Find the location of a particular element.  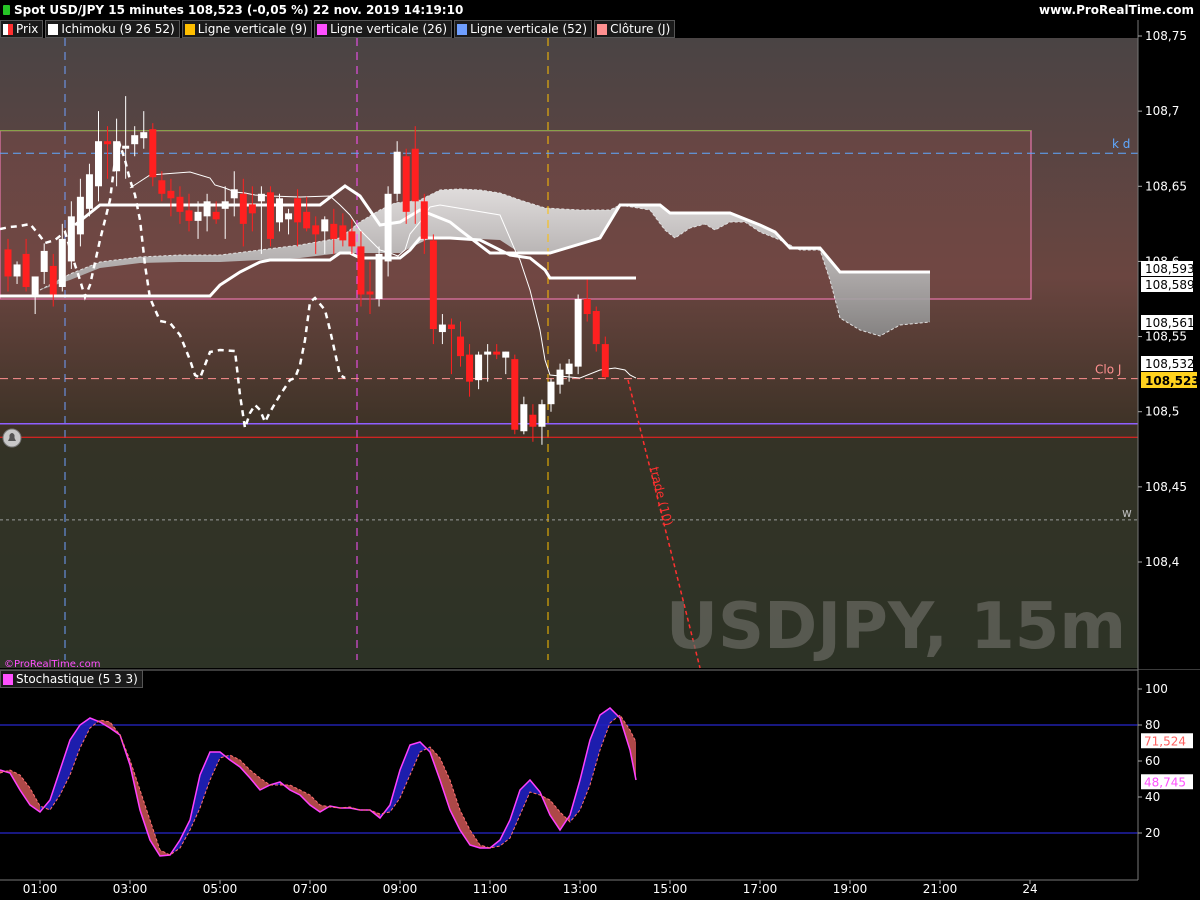

stochastic-tag-text: 71,524 is located at coordinates (1165, 741).